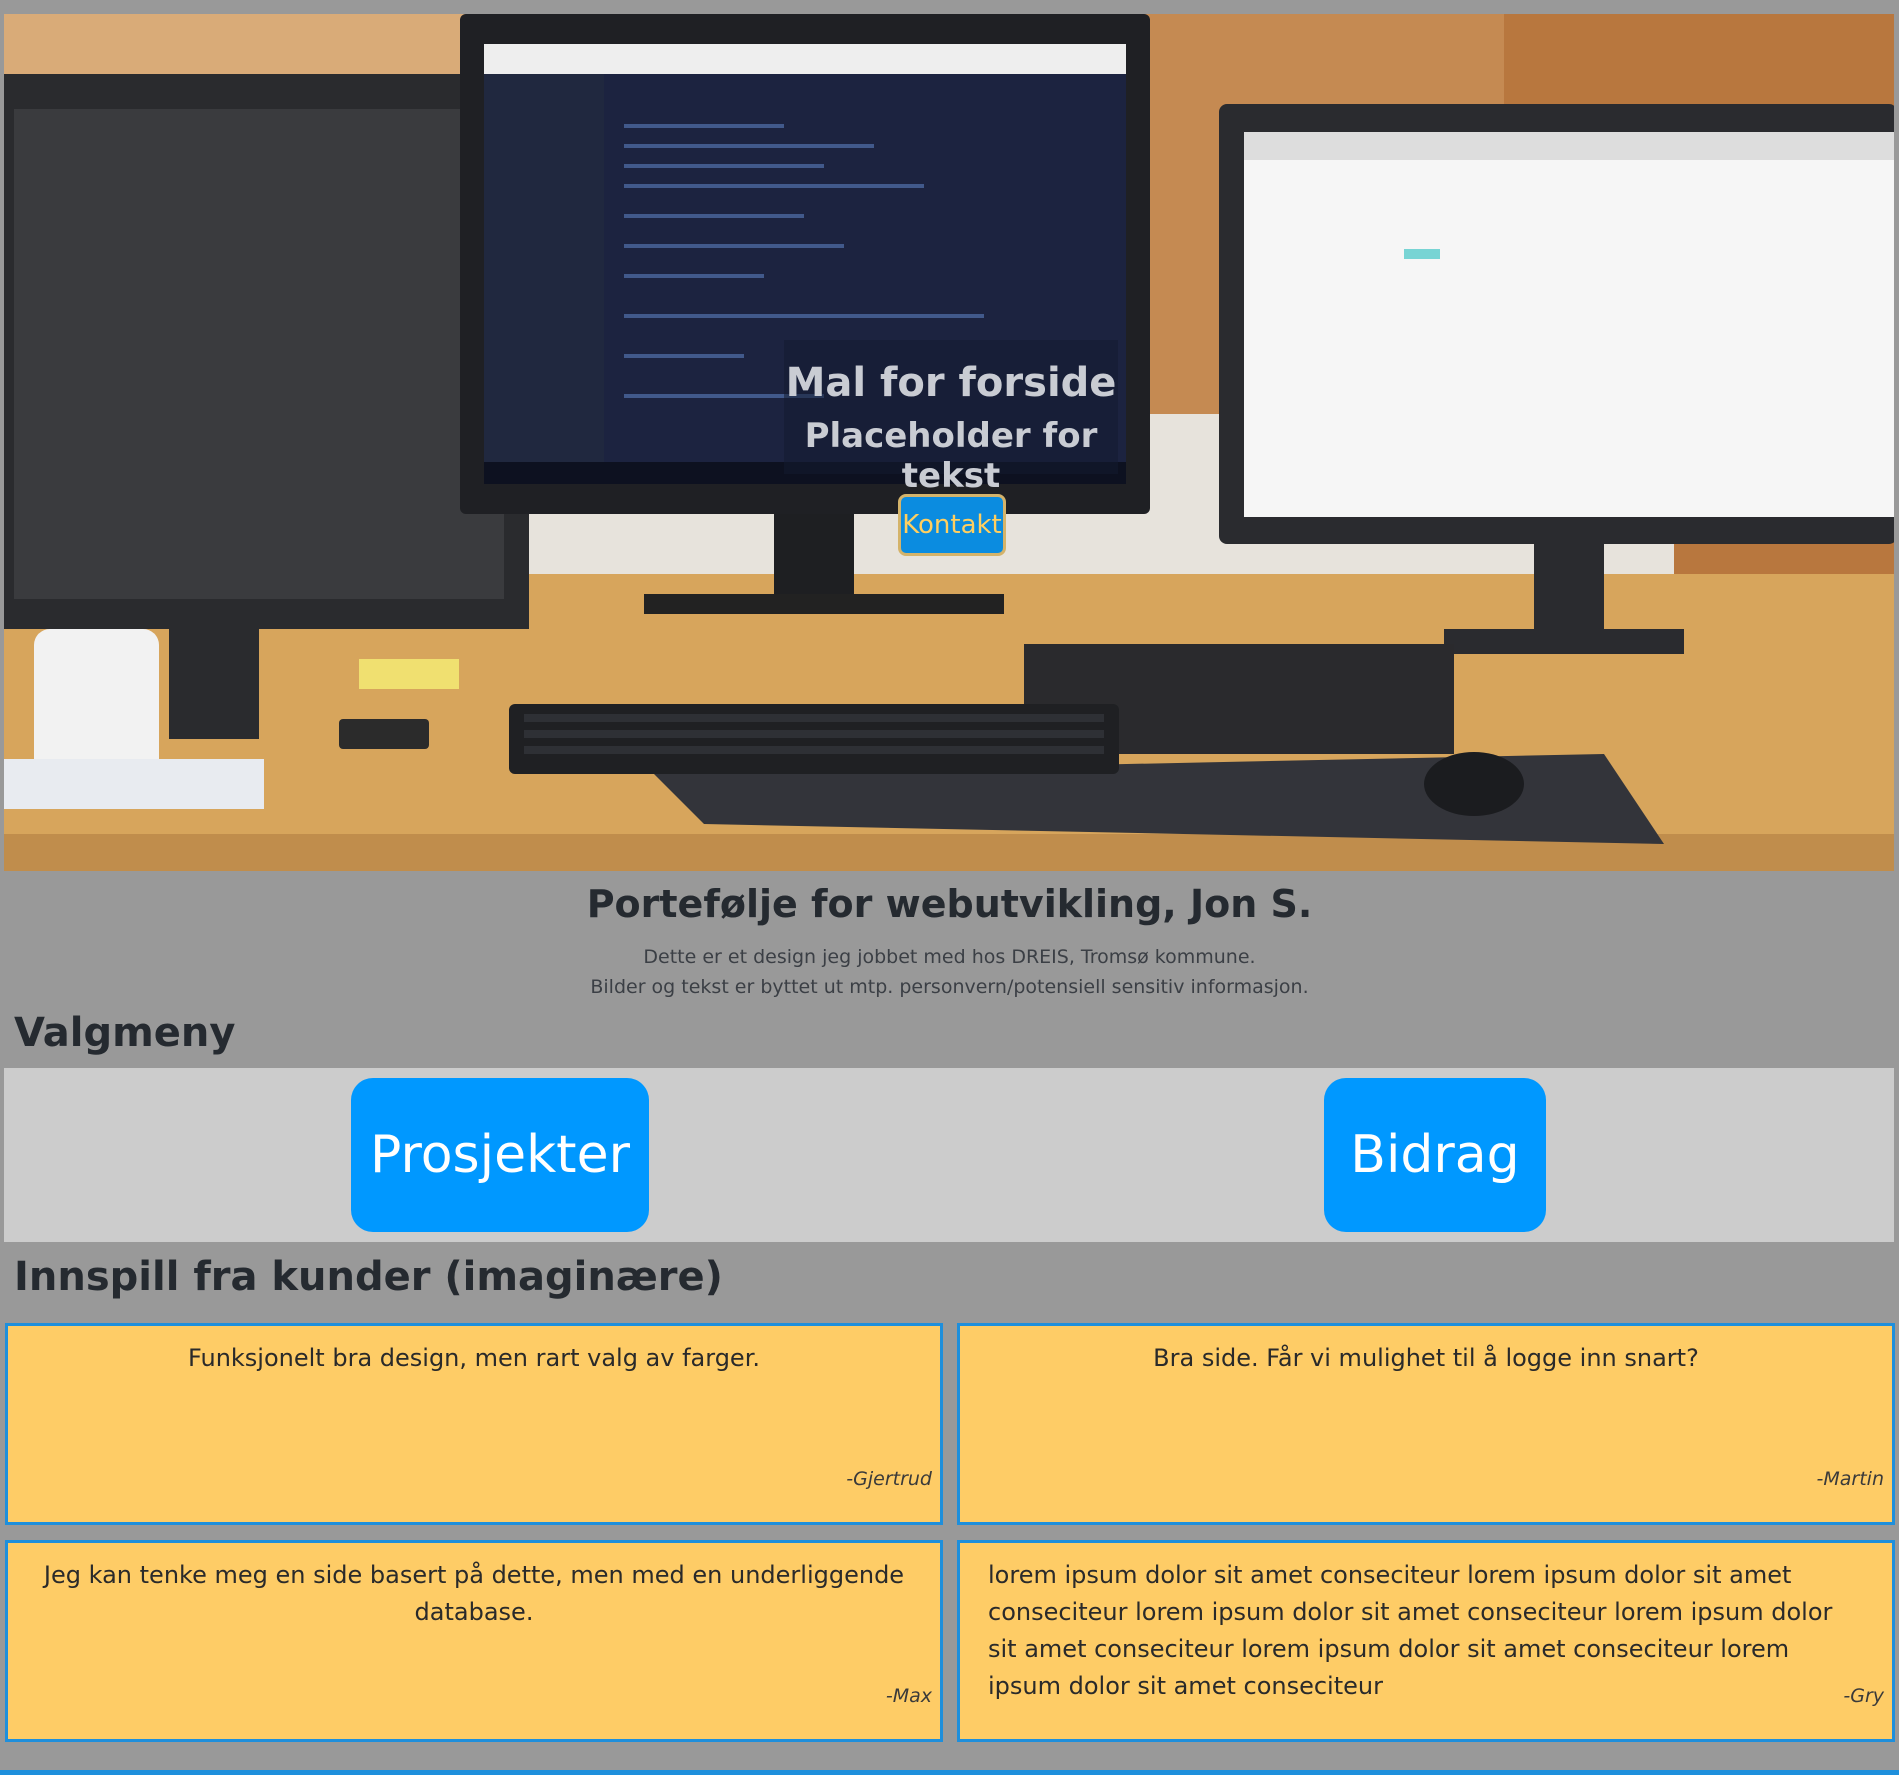  Describe the element at coordinates (952, 525) in the screenshot. I see `contact-button: Kontakt` at that location.